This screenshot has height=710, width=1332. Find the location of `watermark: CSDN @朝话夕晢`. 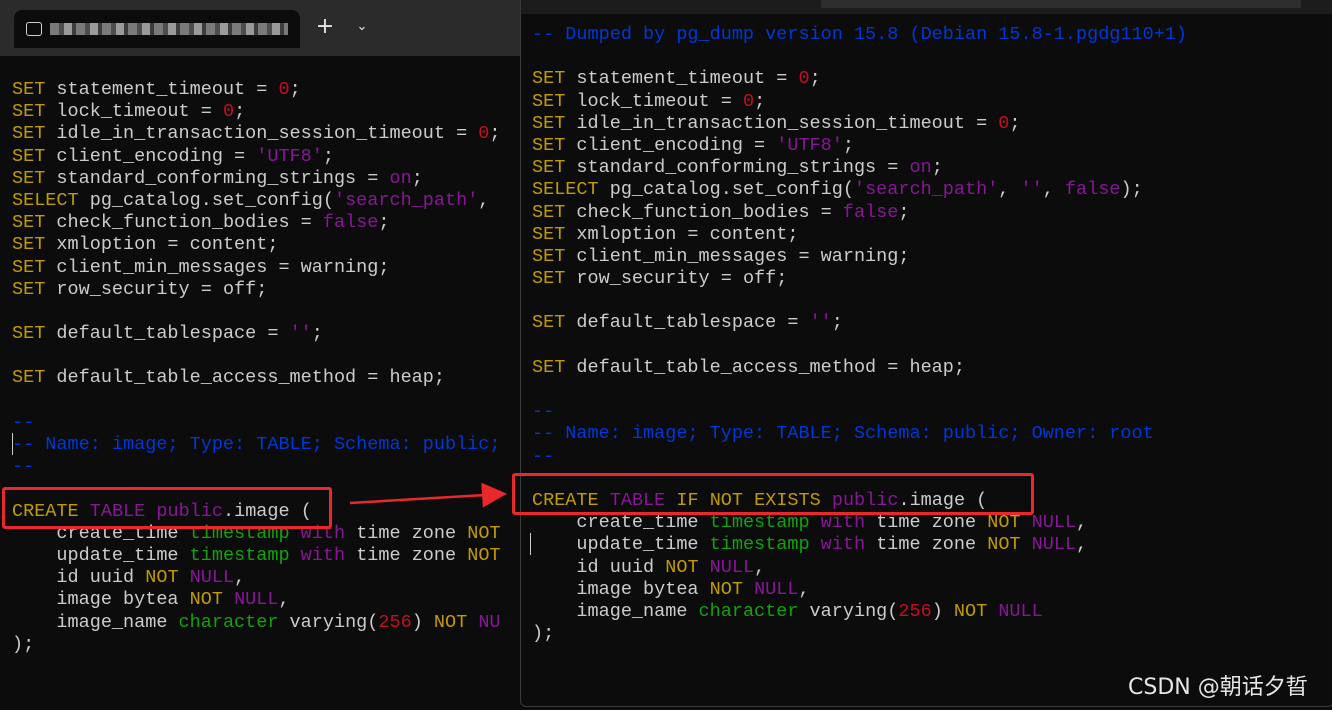

watermark: CSDN @朝话夕晢 is located at coordinates (1218, 687).